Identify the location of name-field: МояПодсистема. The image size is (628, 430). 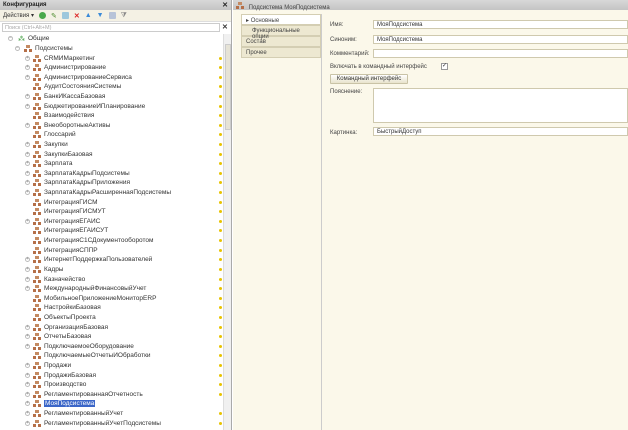
(500, 24).